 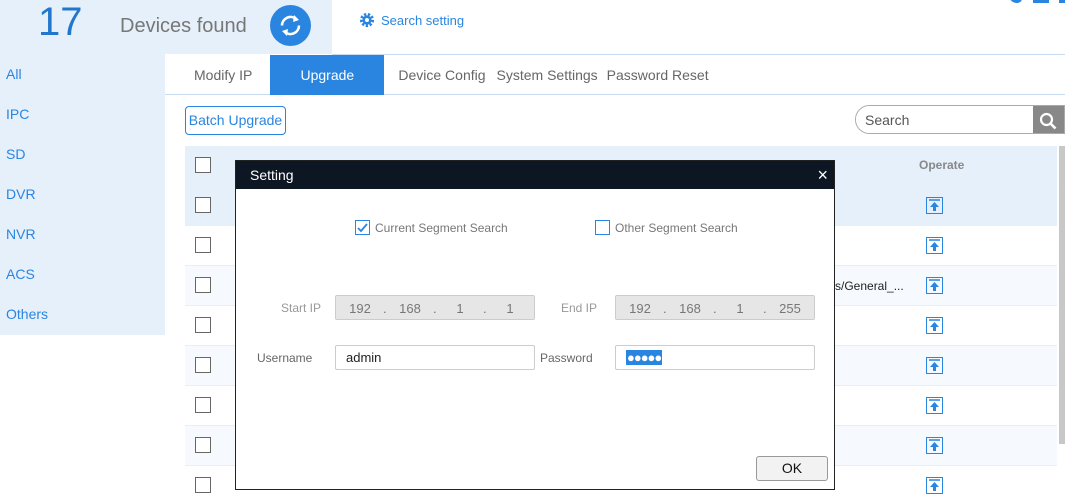 I want to click on dialog-title-bar: Setting ×, so click(x=535, y=175).